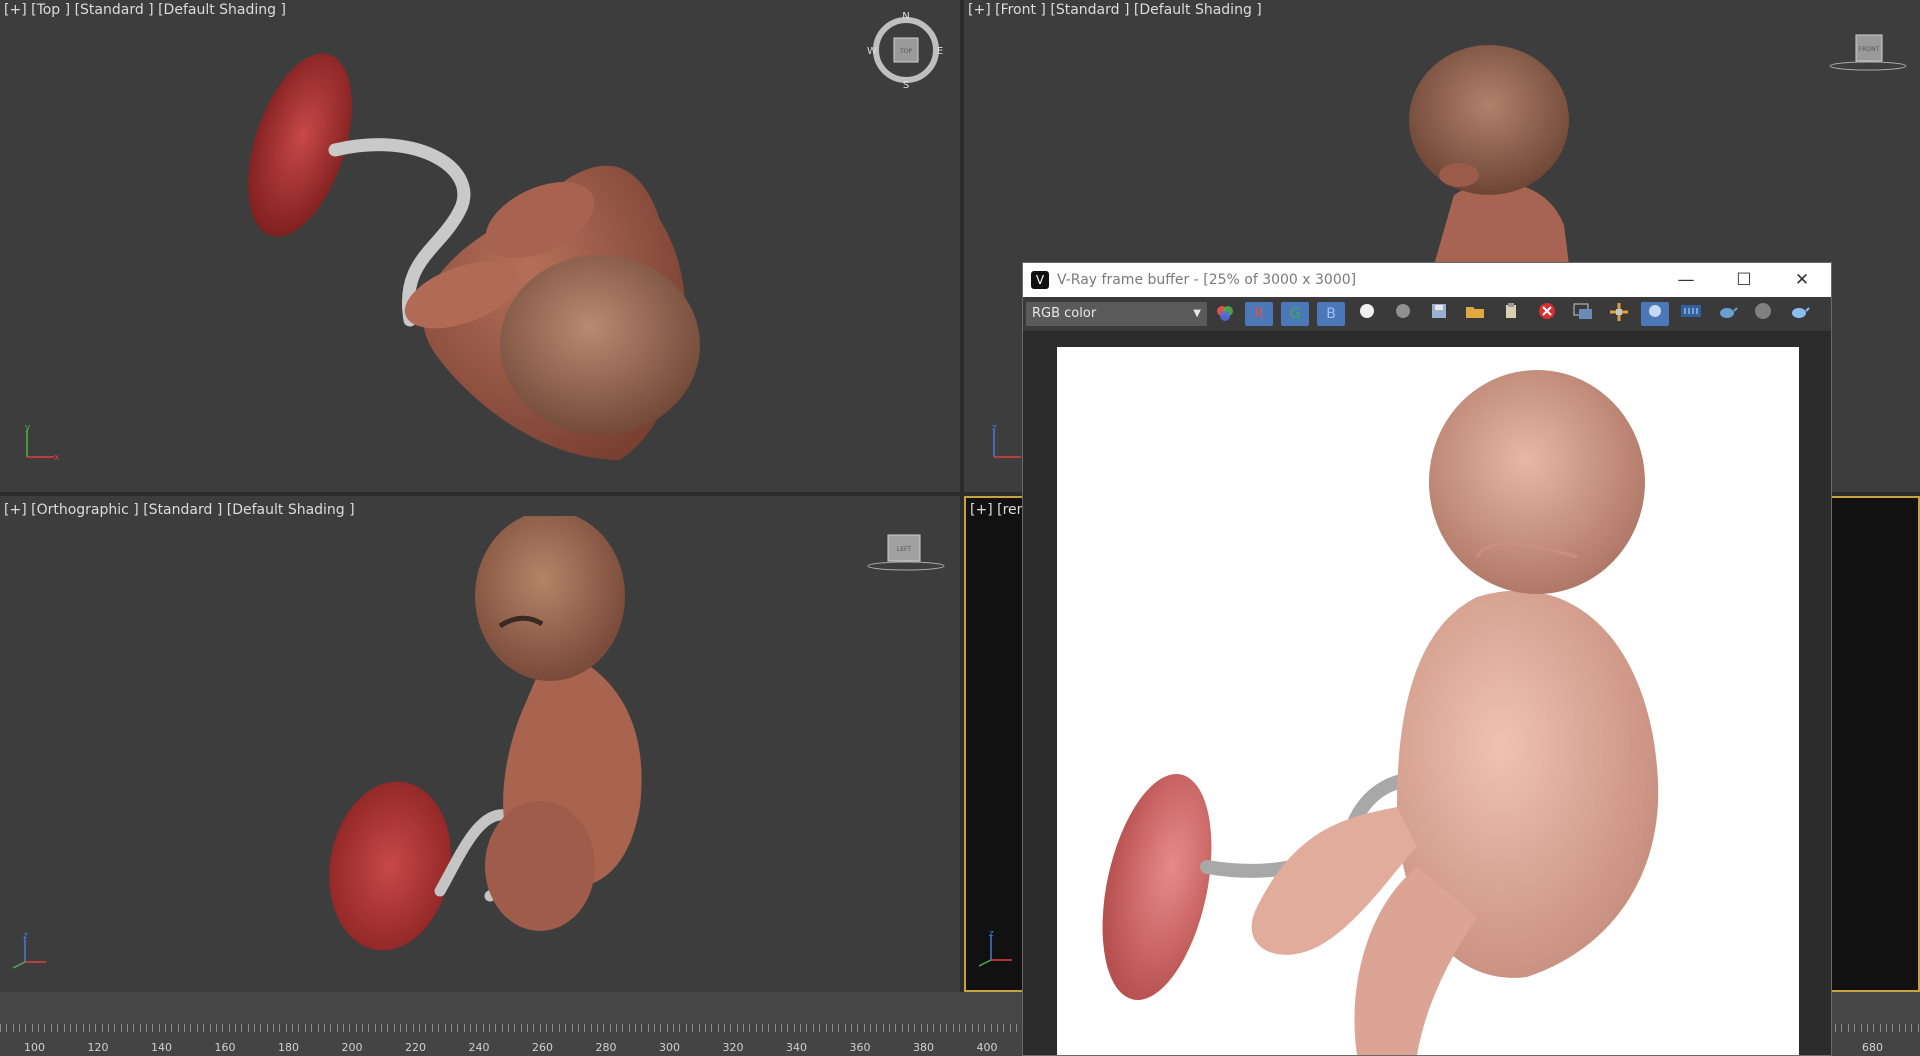  Describe the element at coordinates (796, 1047) in the screenshot. I see `ruler-label: 340` at that location.